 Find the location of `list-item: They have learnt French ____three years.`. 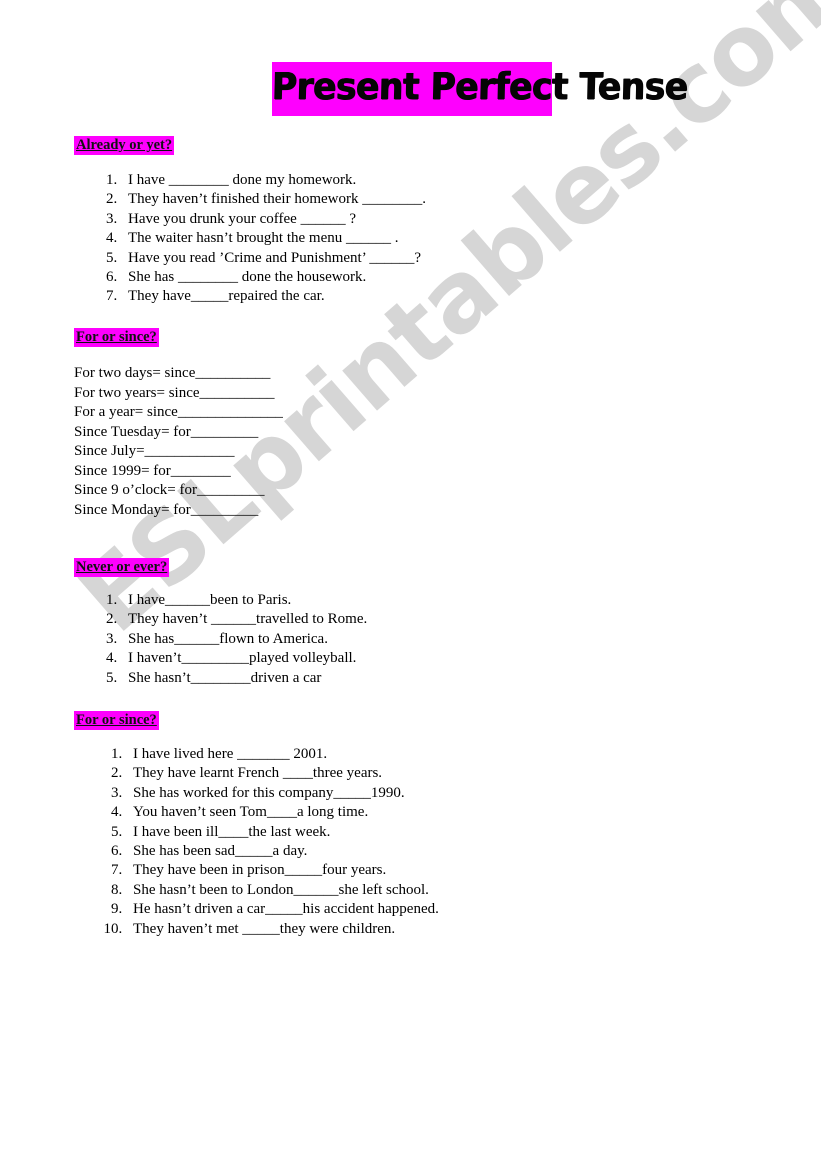

list-item: They have learnt French ____three years. is located at coordinates (282, 773).